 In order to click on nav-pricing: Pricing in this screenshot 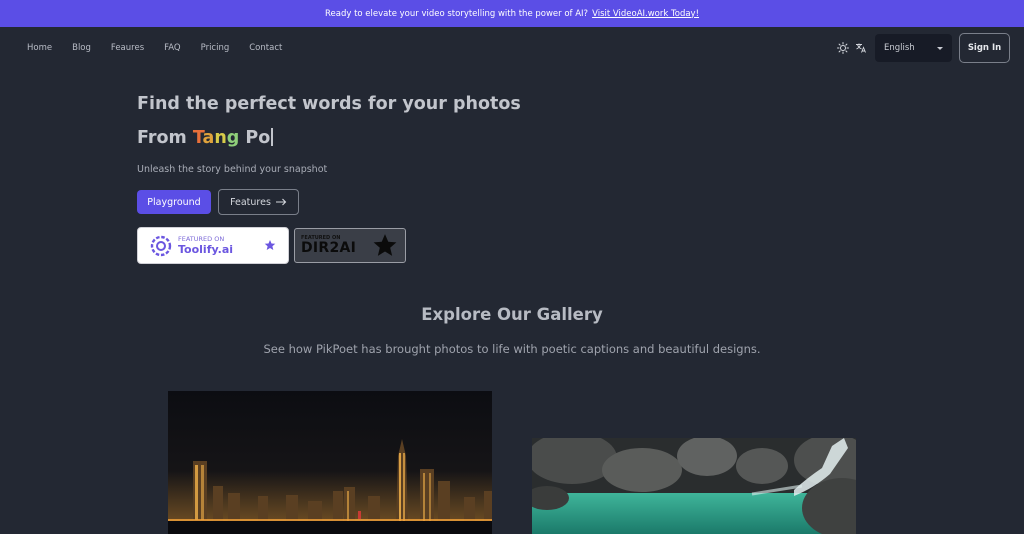, I will do `click(215, 48)`.